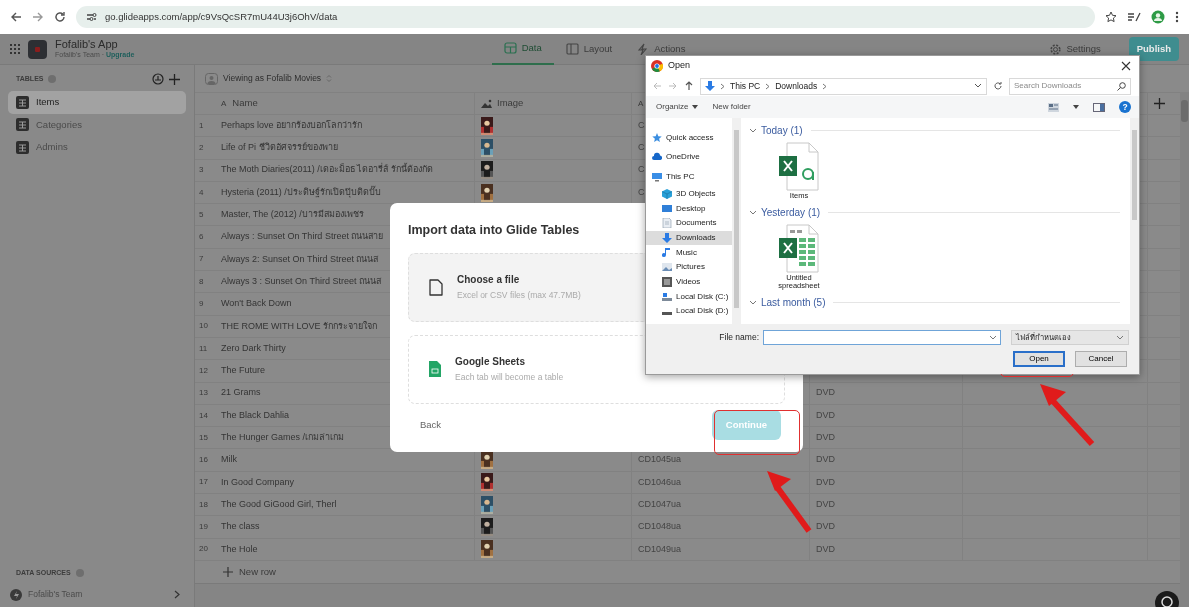  What do you see at coordinates (1159, 103) in the screenshot?
I see `add-column-icon` at bounding box center [1159, 103].